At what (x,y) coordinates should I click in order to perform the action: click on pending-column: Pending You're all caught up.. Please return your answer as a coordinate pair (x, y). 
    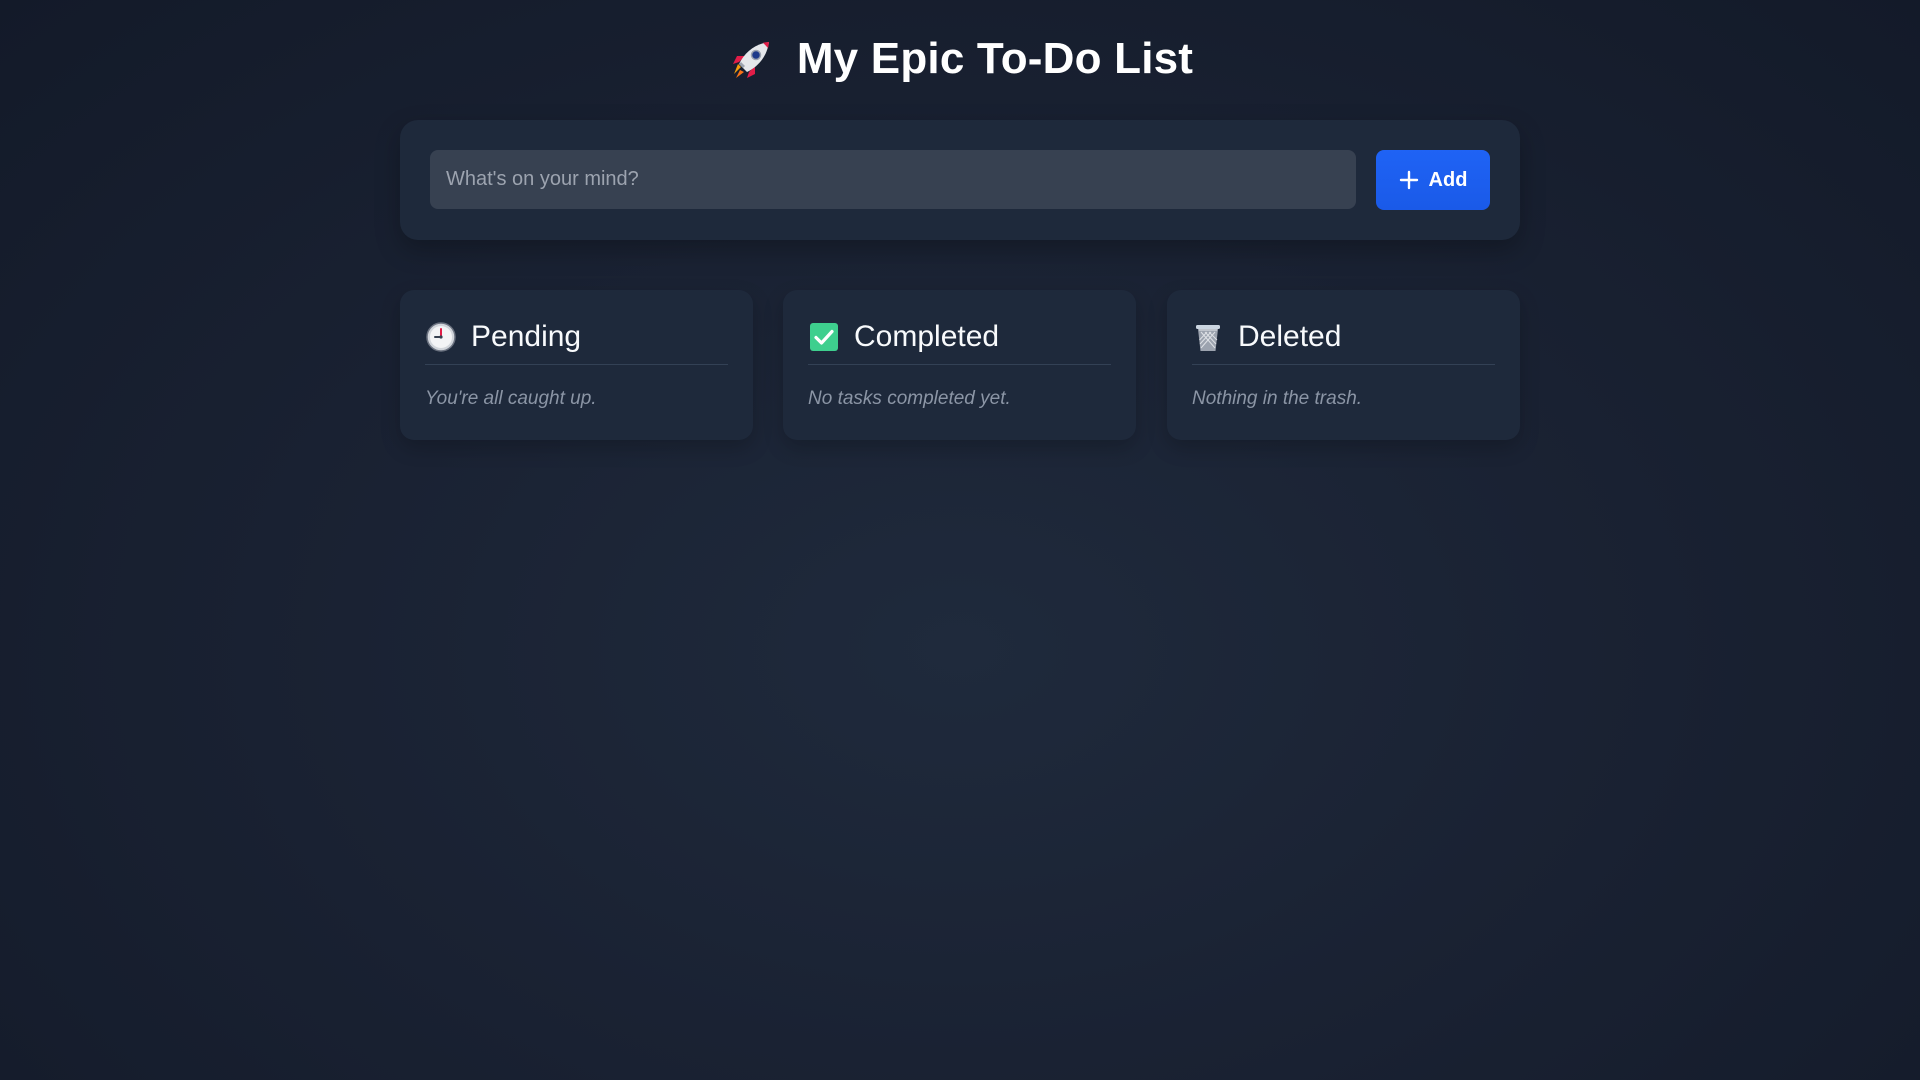
    Looking at the image, I should click on (576, 365).